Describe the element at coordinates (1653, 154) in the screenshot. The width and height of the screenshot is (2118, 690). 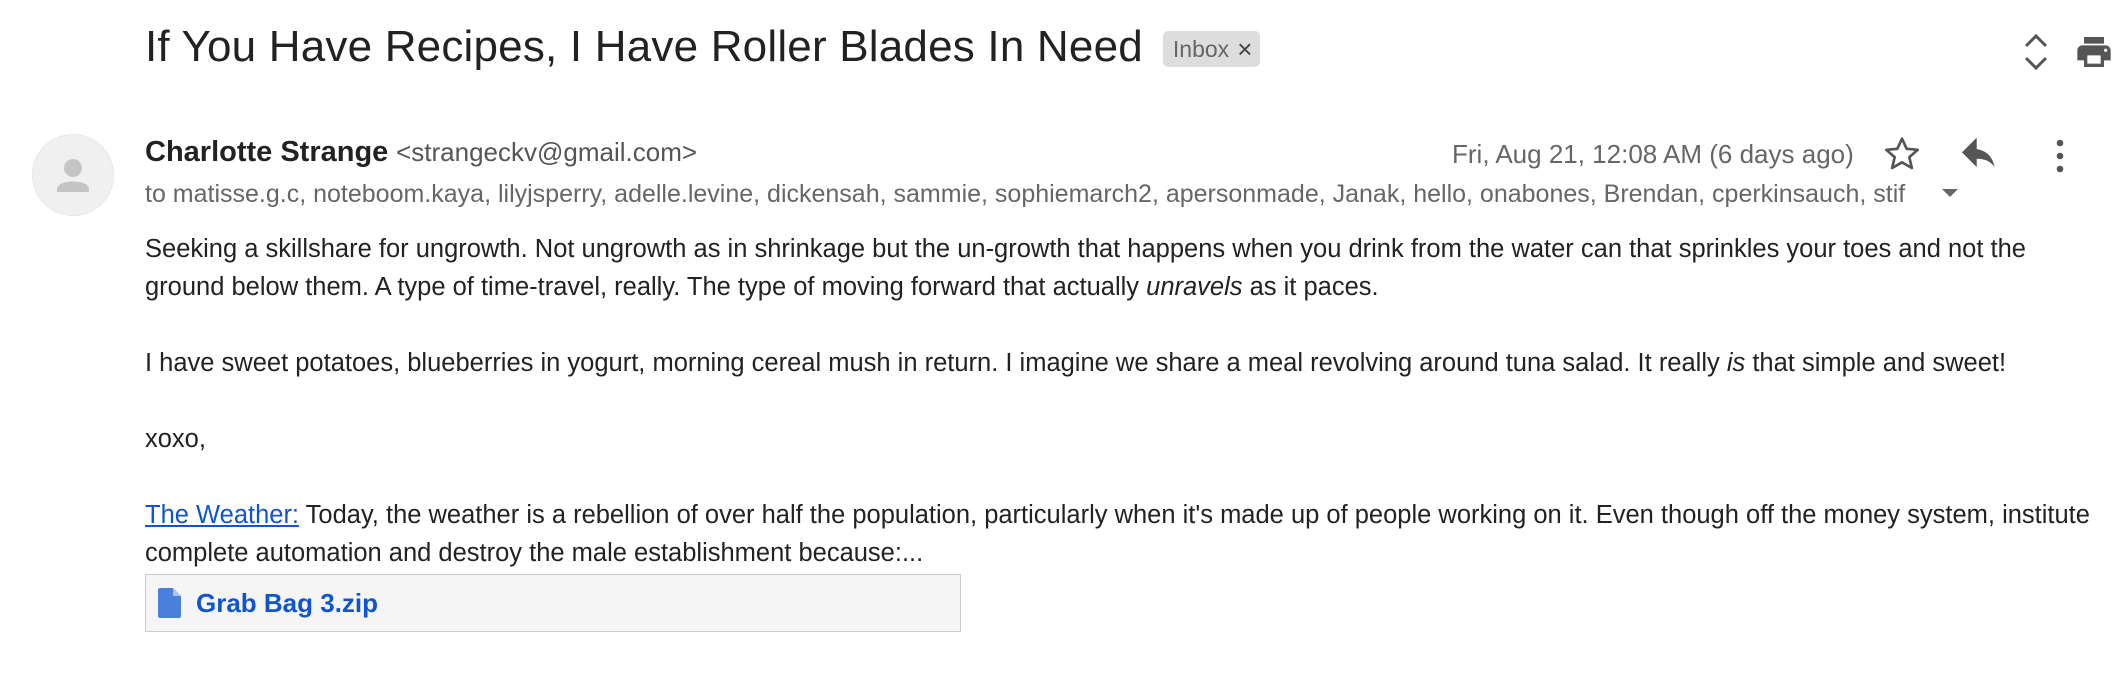
I see `email-date: Fri, Aug 21, 12:08 AM (6 days ago)` at that location.